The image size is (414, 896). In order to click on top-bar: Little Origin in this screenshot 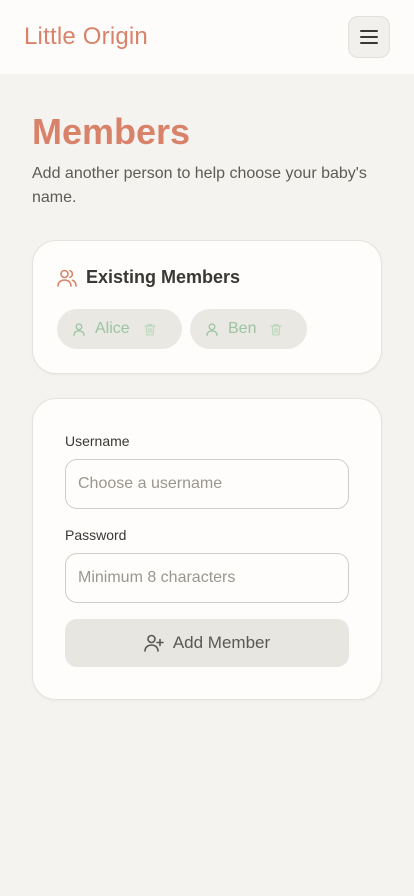, I will do `click(207, 37)`.